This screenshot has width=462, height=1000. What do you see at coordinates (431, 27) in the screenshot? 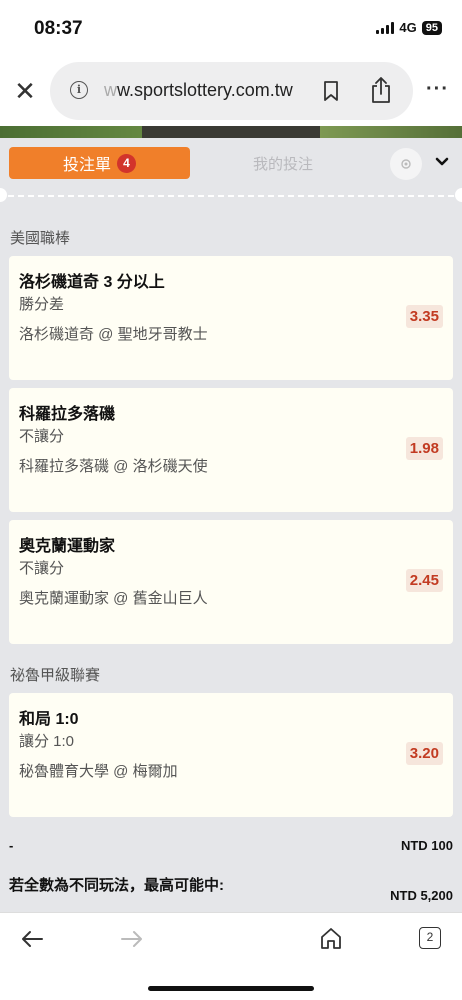
I see `battery-icon: 95` at bounding box center [431, 27].